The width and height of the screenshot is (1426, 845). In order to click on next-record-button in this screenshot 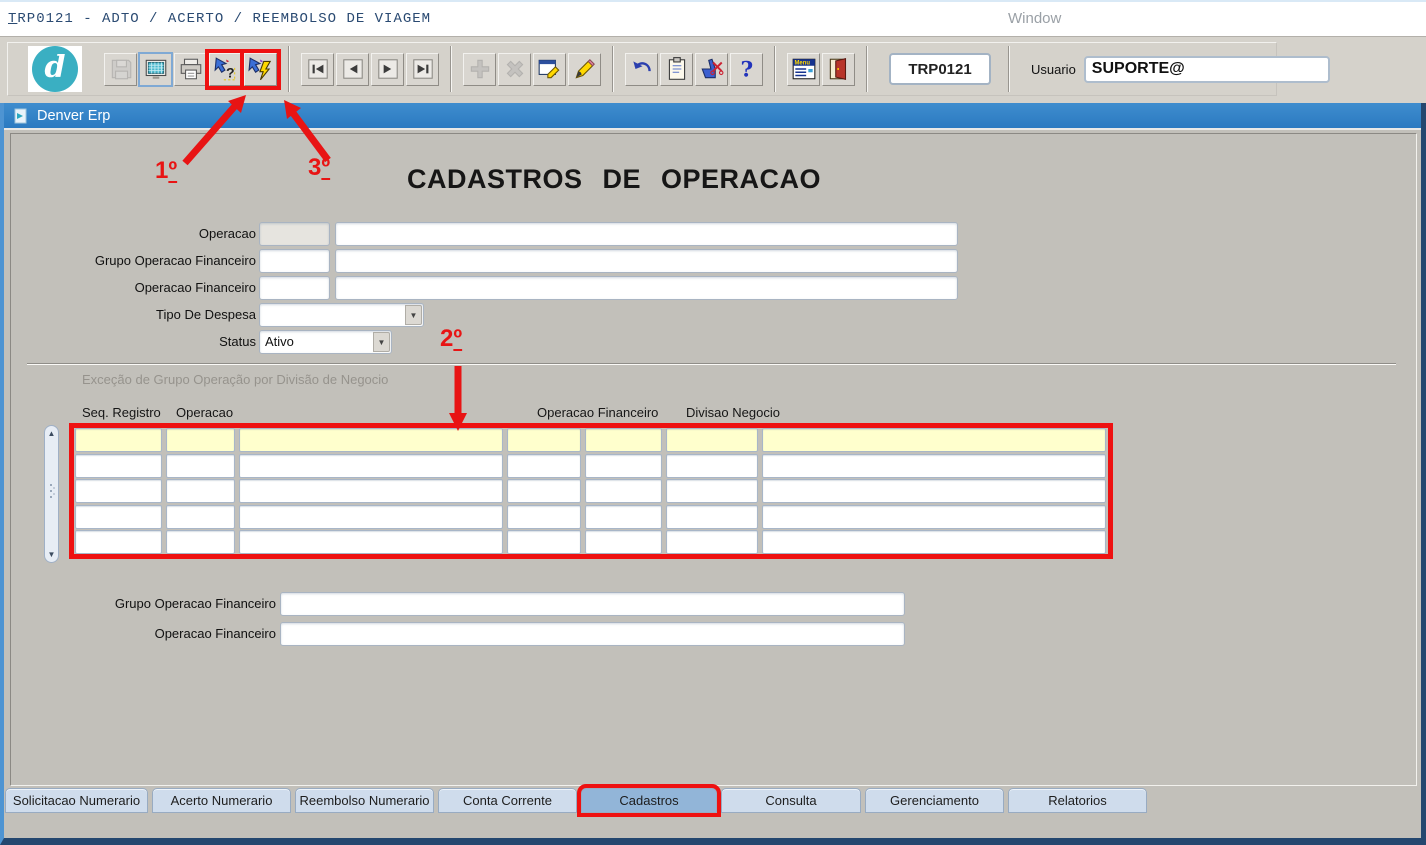, I will do `click(387, 69)`.